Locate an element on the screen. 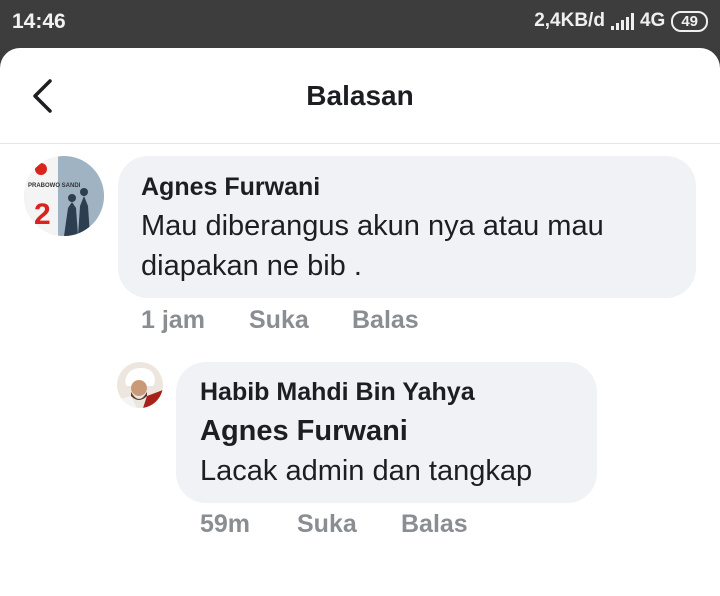 Image resolution: width=720 pixels, height=596 pixels. reply-actions: 59m Suka Balas is located at coordinates (334, 524).